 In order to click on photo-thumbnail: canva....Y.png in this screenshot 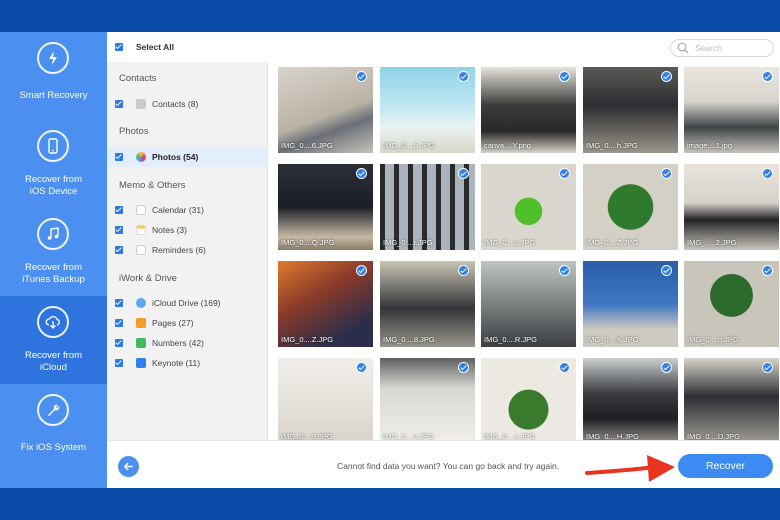, I will do `click(528, 110)`.